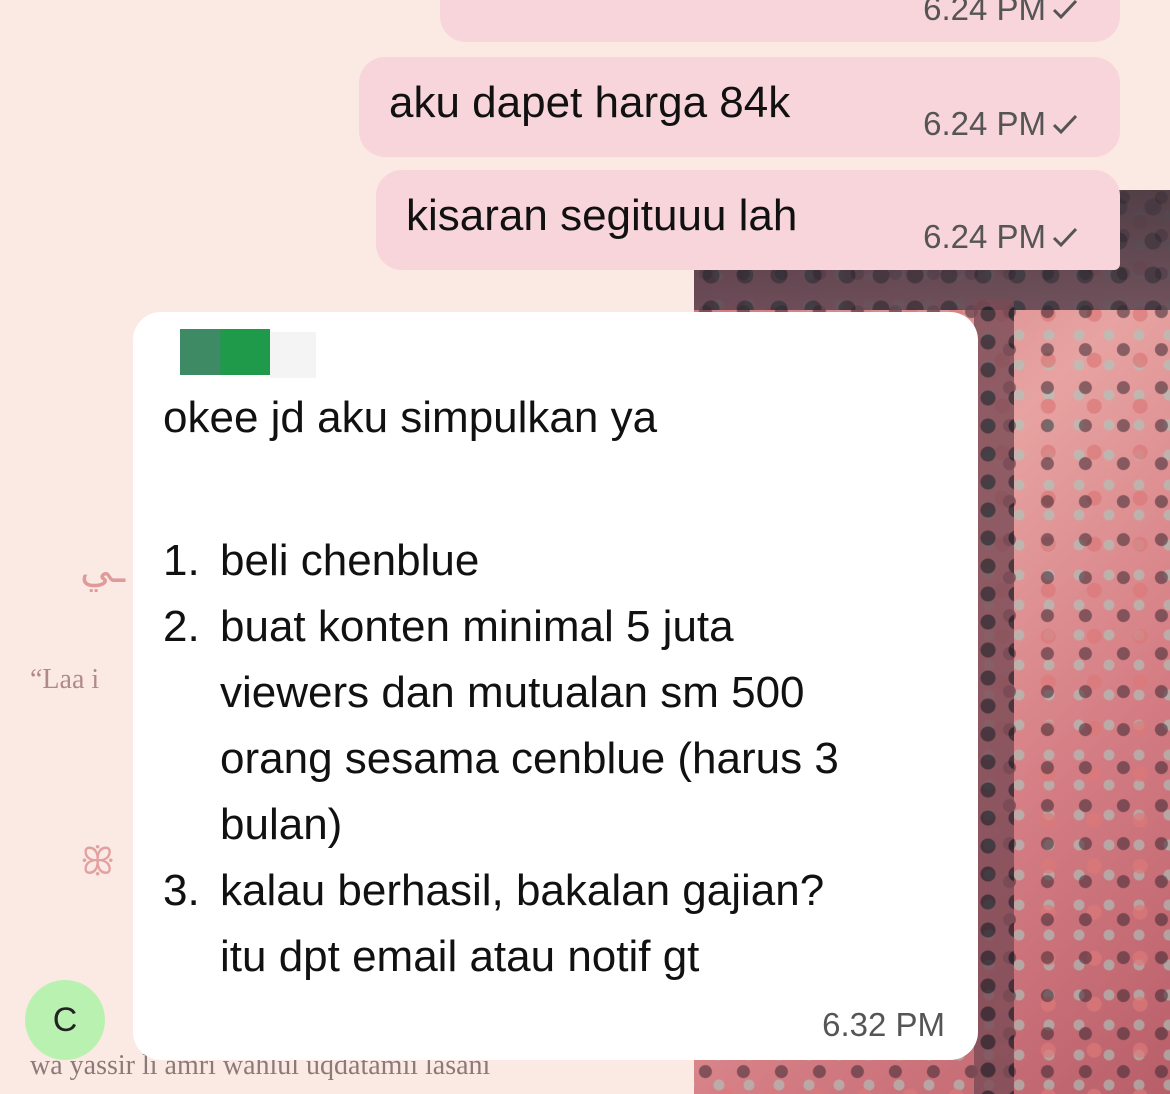 This screenshot has height=1094, width=1170. What do you see at coordinates (281, 824) in the screenshot?
I see `list-line: bulan)` at bounding box center [281, 824].